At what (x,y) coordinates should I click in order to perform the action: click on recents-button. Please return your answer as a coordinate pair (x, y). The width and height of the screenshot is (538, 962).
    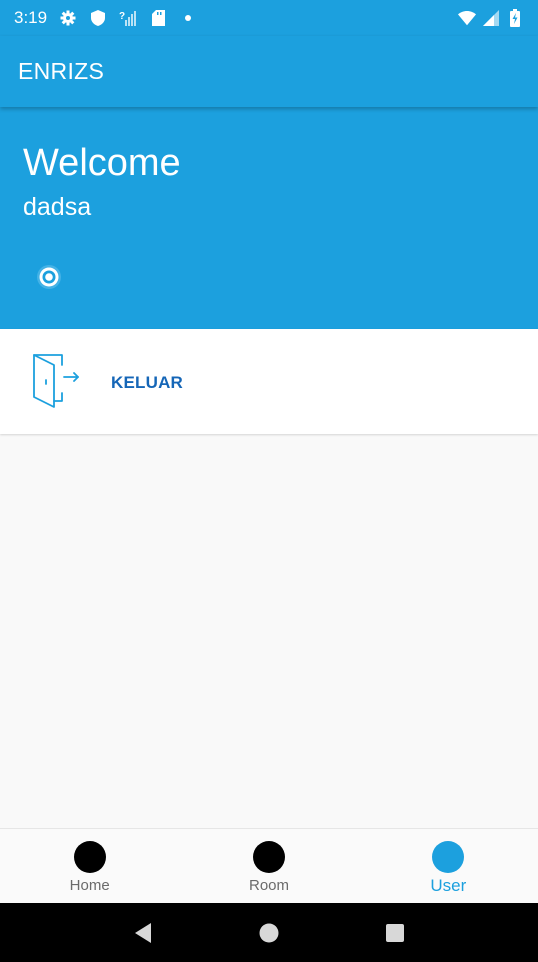
    Looking at the image, I should click on (395, 933).